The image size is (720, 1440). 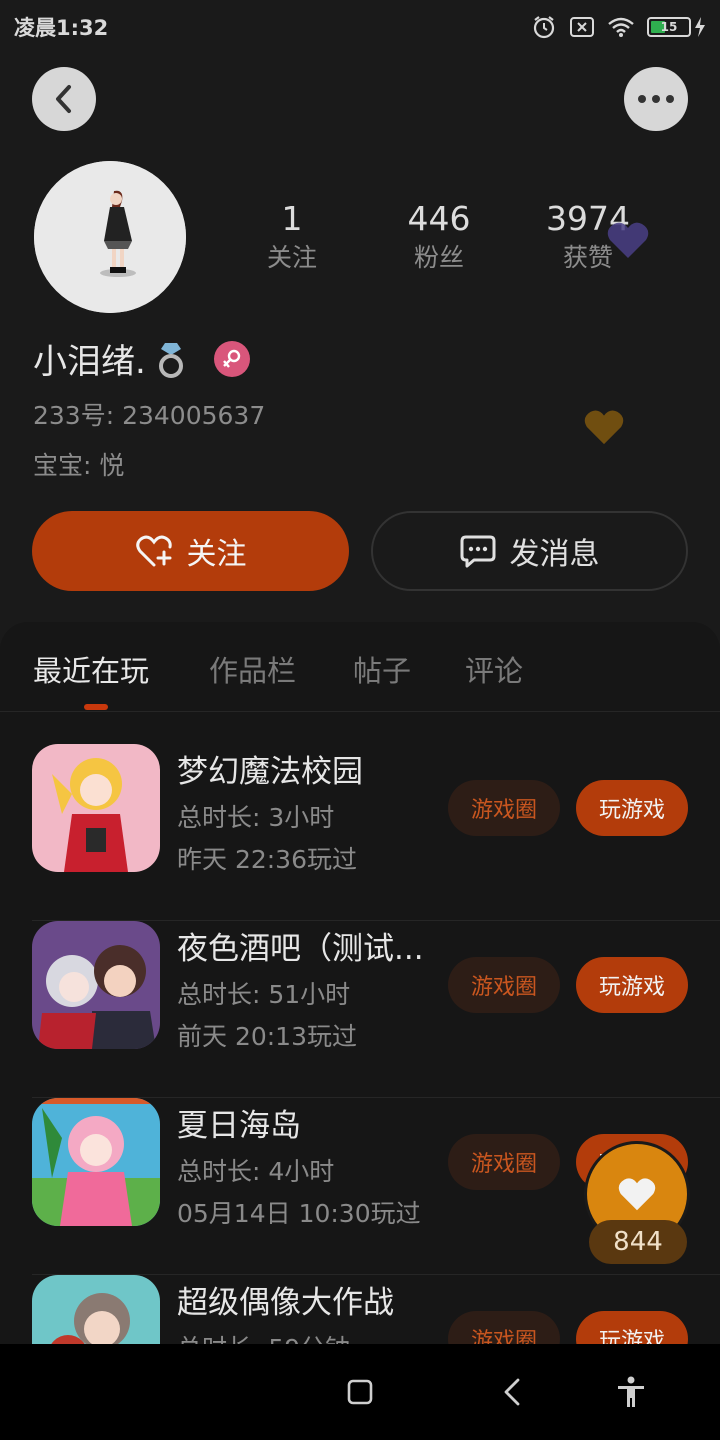 What do you see at coordinates (360, 27) in the screenshot?
I see `status-bar: 凌晨1:32 15` at bounding box center [360, 27].